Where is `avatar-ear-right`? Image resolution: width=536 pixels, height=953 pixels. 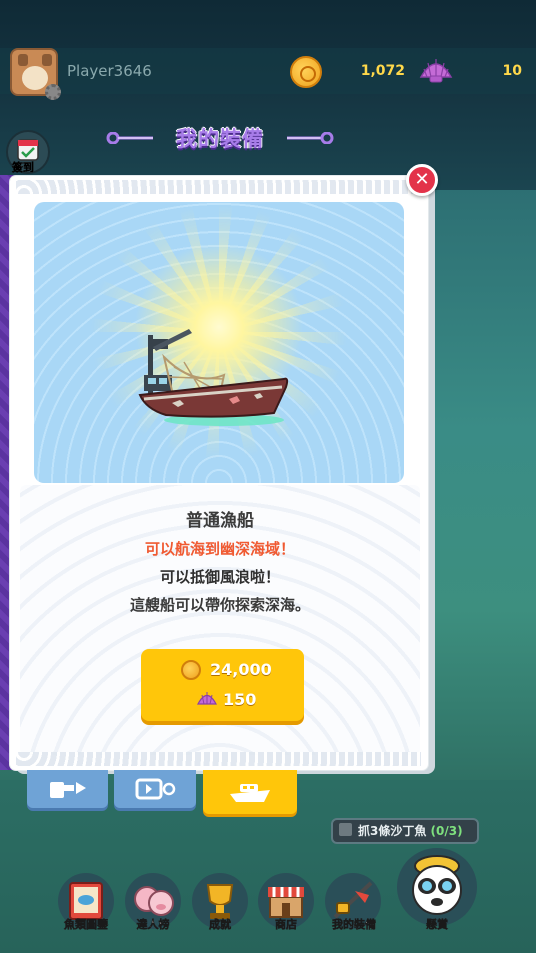
avatar-ear-right is located at coordinates (47, 60).